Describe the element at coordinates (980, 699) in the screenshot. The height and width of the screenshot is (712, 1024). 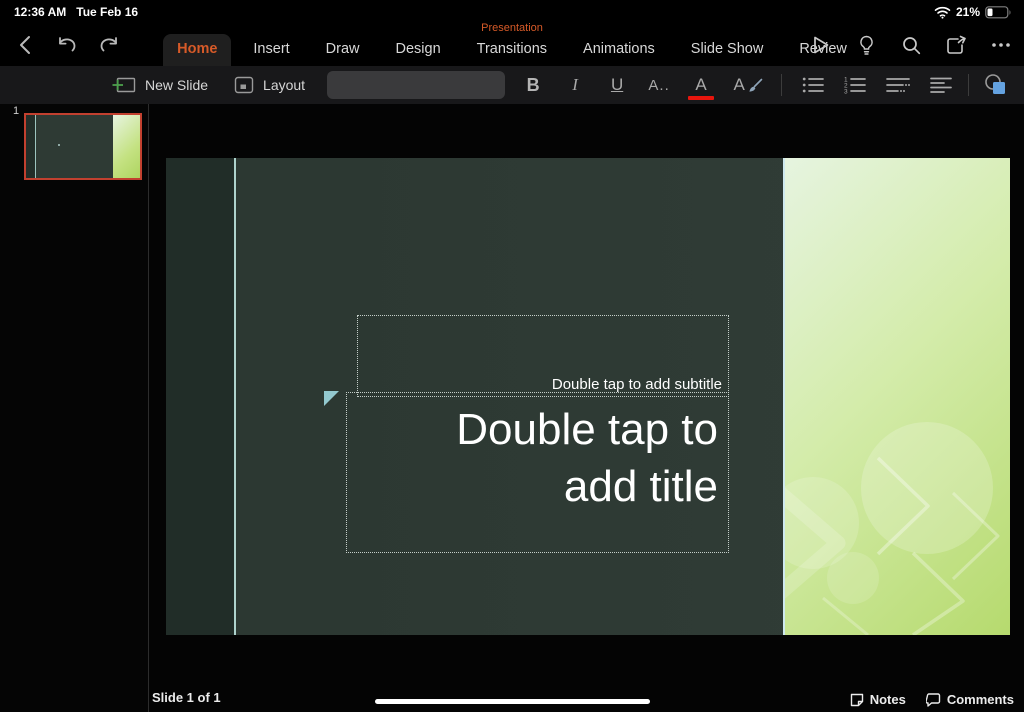
I see `comments-label: Comments` at that location.